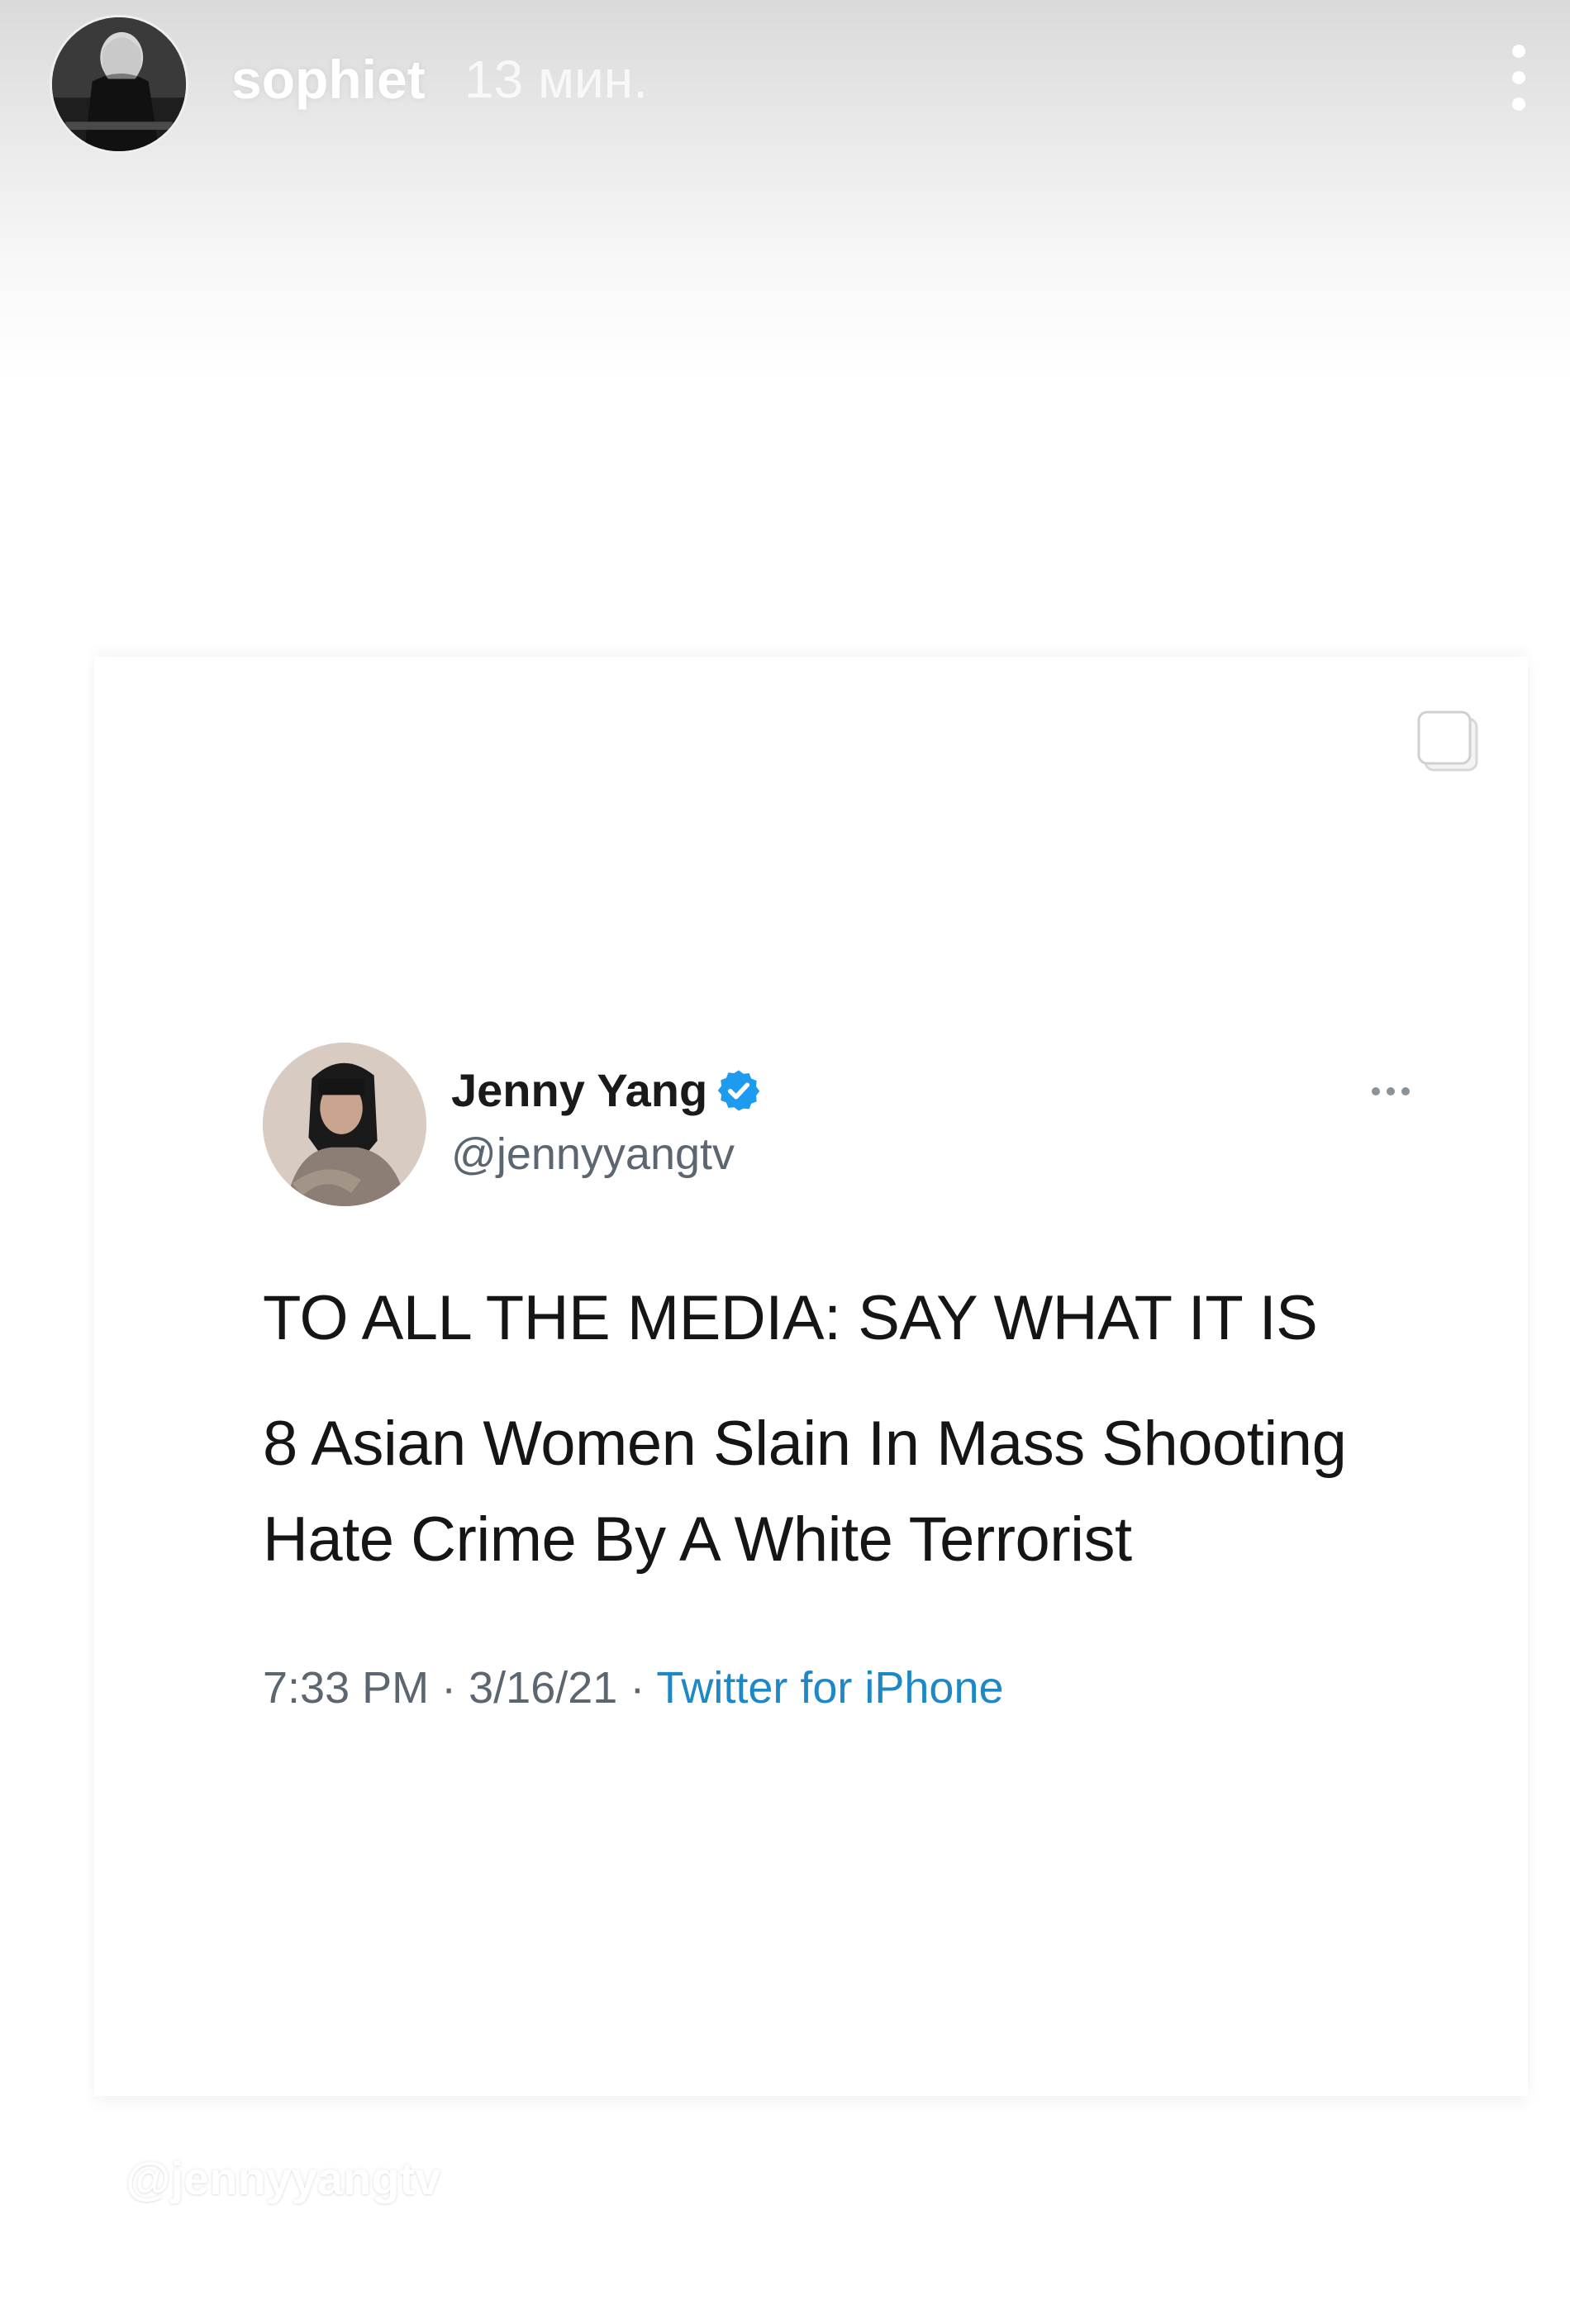  I want to click on tweet-avatar-photo, so click(344, 1124).